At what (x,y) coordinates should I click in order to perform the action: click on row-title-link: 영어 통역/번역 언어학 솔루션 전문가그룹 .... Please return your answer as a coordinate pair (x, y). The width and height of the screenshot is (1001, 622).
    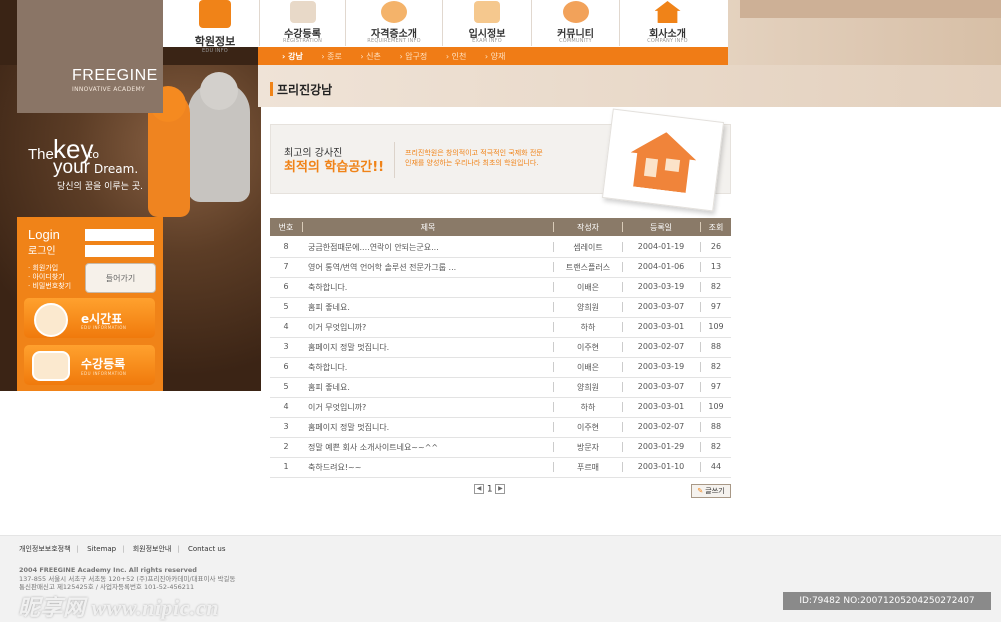
    Looking at the image, I should click on (438, 267).